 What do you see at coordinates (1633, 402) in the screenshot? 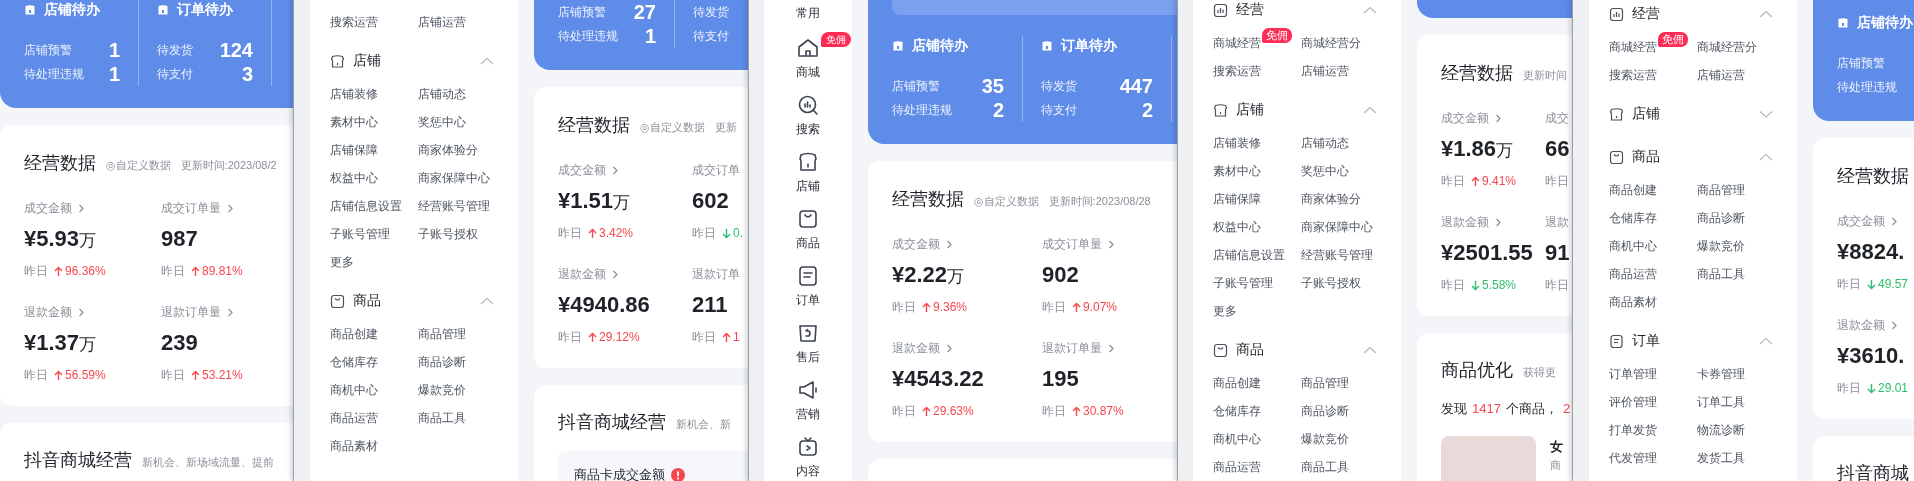
I see `menu-item: 评价管理` at bounding box center [1633, 402].